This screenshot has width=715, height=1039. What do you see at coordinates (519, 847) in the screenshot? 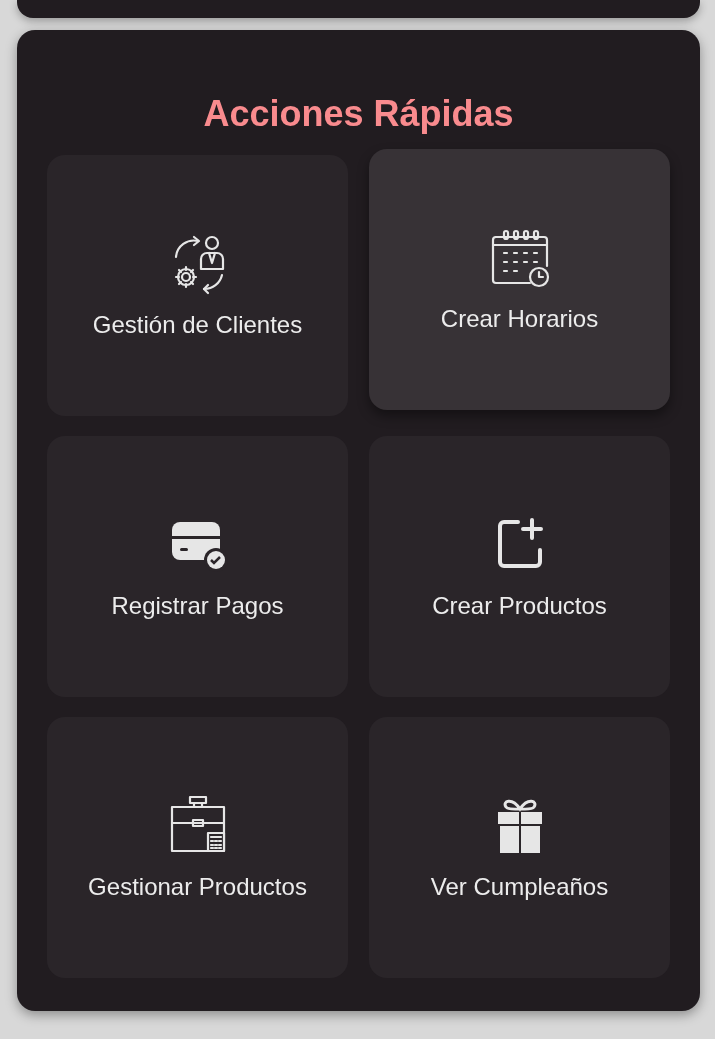
I see `action-tile: Ver Cumpleaños` at bounding box center [519, 847].